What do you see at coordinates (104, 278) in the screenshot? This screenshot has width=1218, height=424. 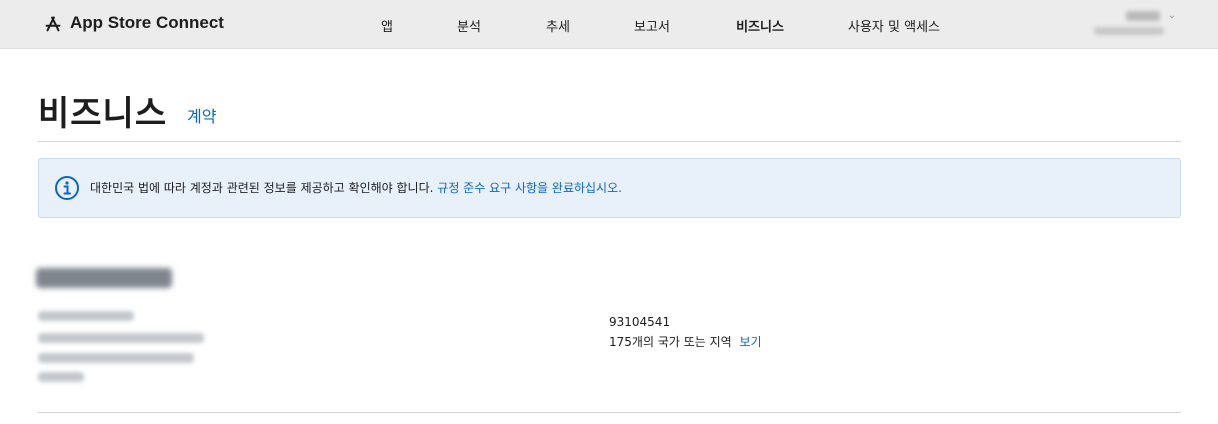 I see `company-name-redacted` at bounding box center [104, 278].